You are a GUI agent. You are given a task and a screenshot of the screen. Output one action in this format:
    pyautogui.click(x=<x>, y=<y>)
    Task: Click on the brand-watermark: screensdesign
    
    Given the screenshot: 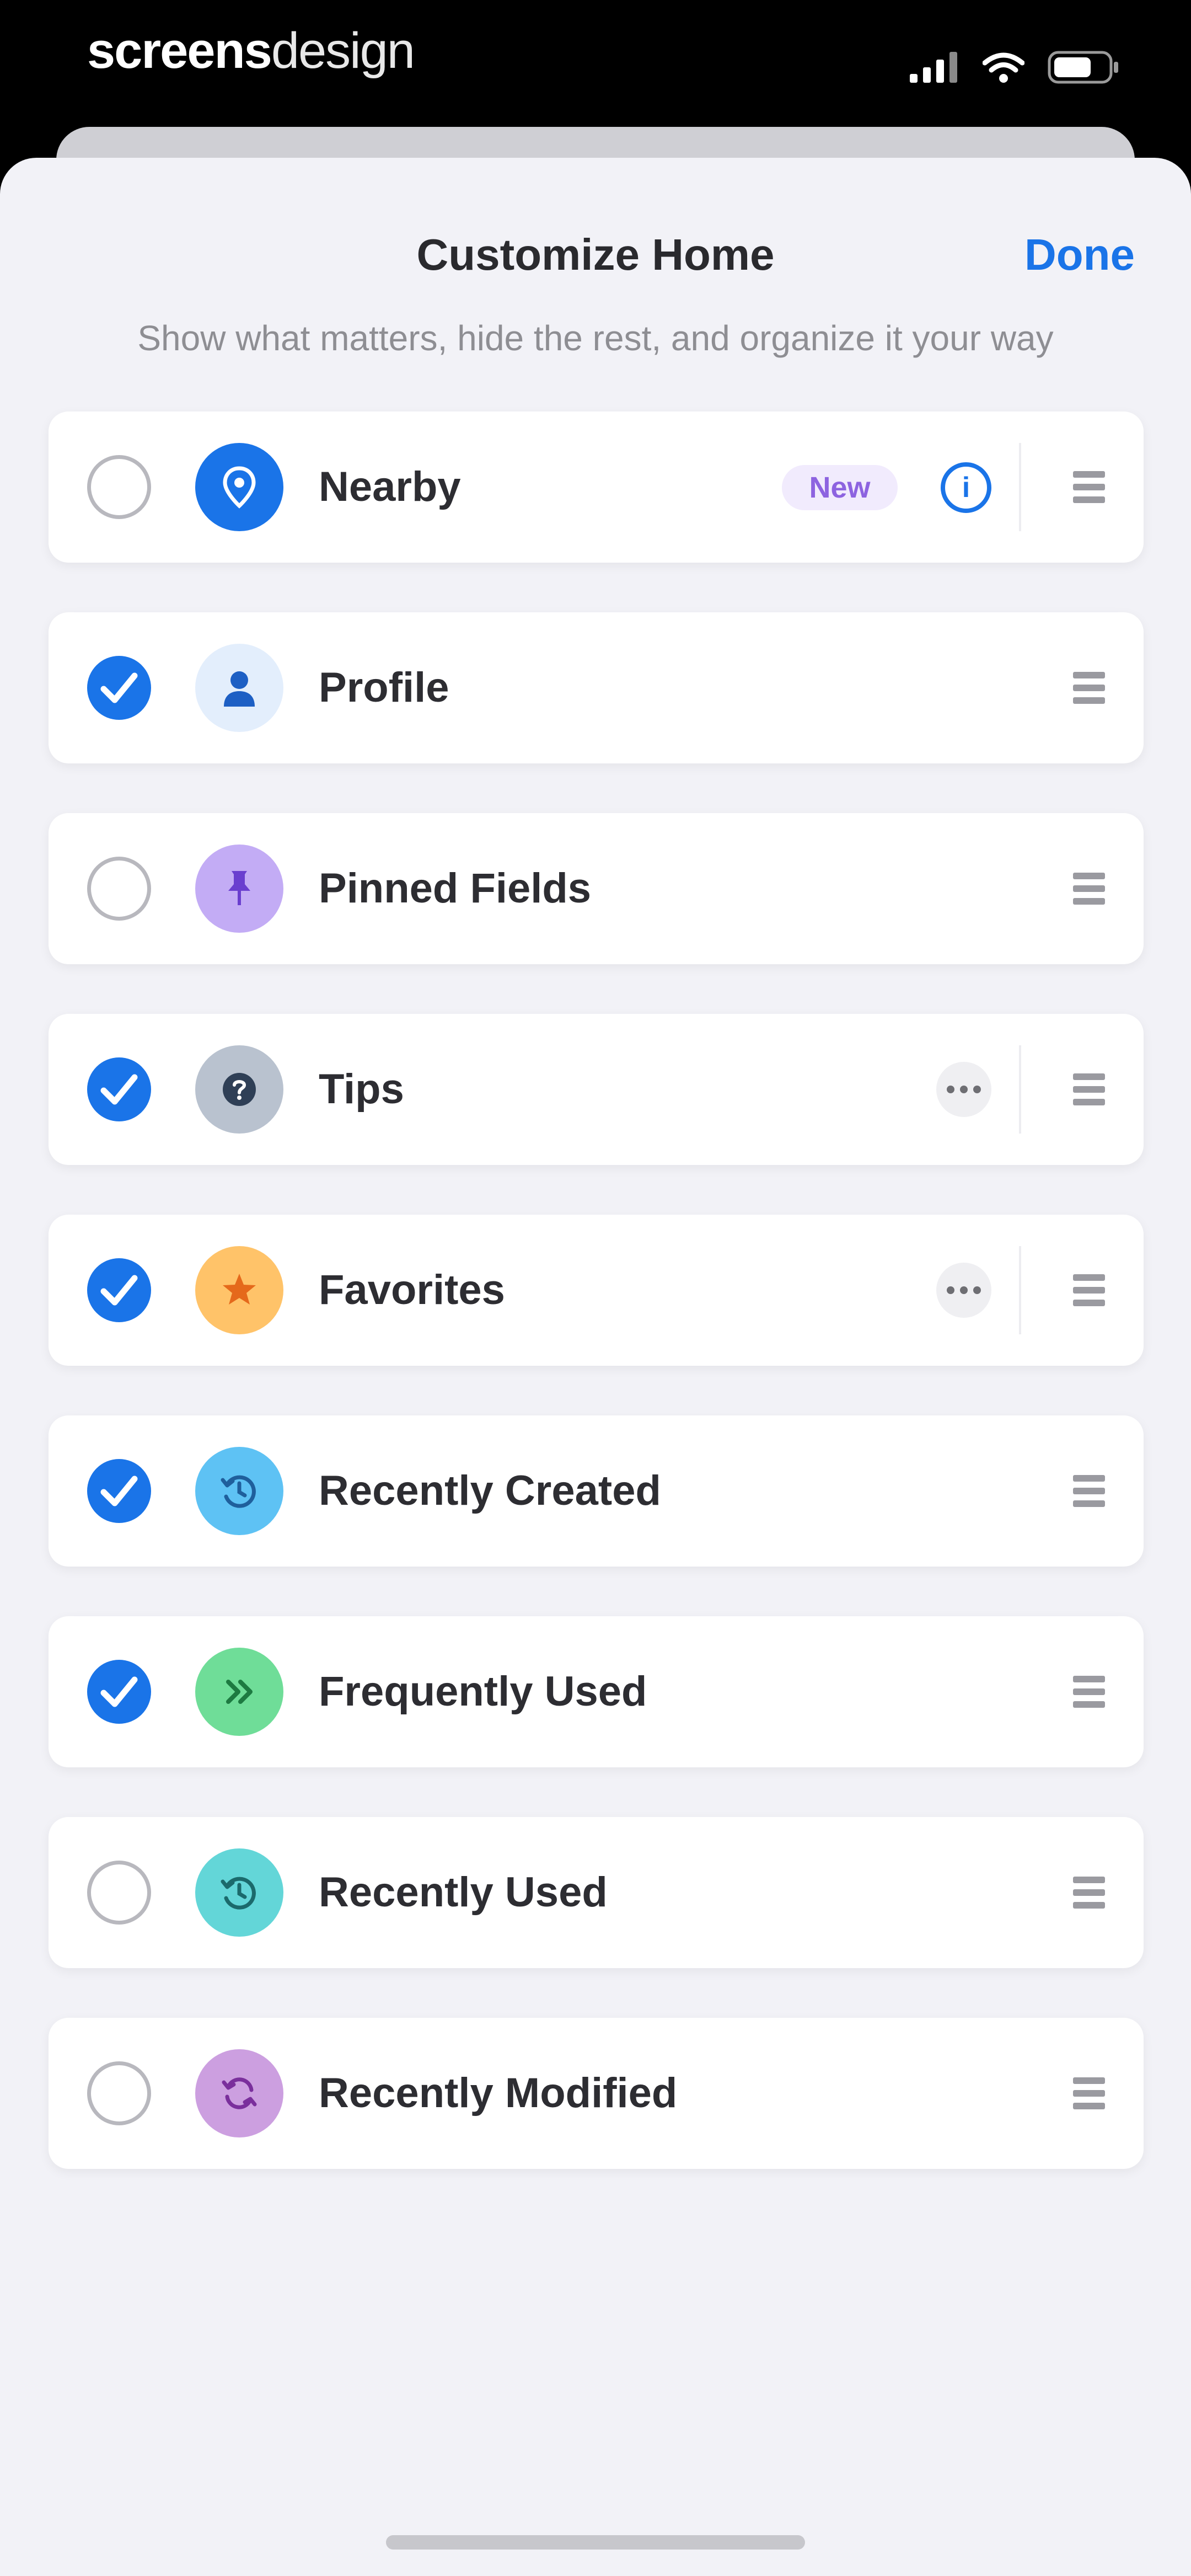 What is the action you would take?
    pyautogui.click(x=251, y=51)
    